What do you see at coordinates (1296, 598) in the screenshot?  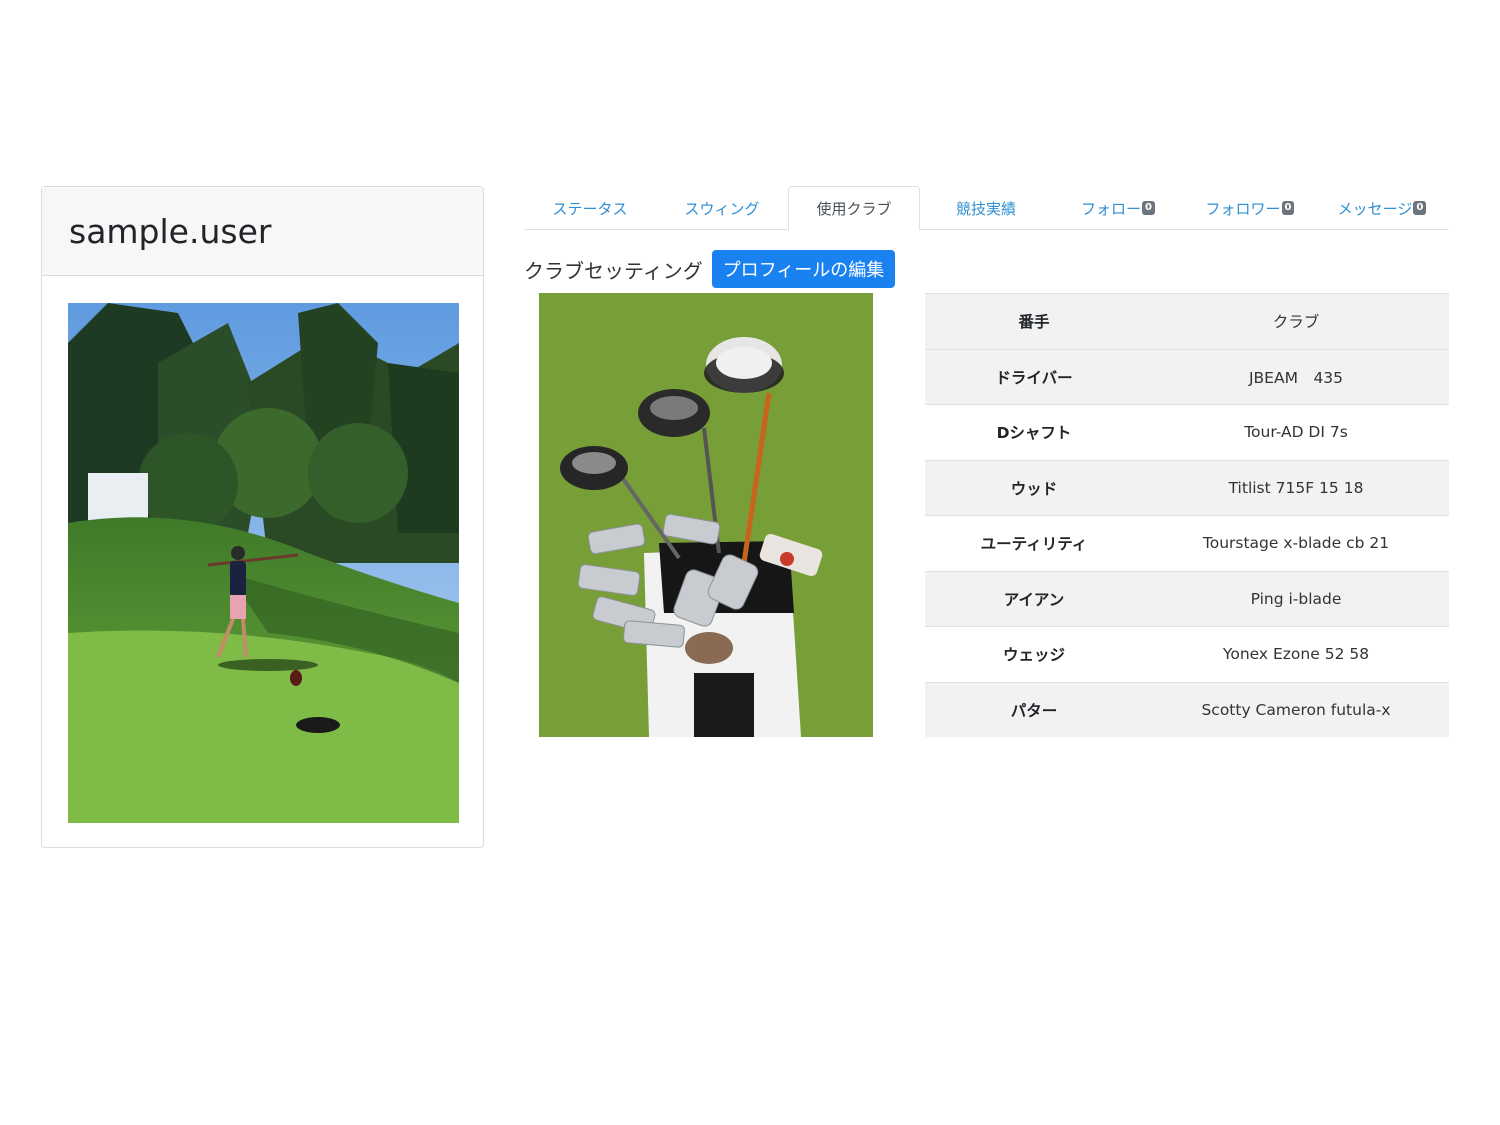 I see `club-model-cell: Ping i-blade` at bounding box center [1296, 598].